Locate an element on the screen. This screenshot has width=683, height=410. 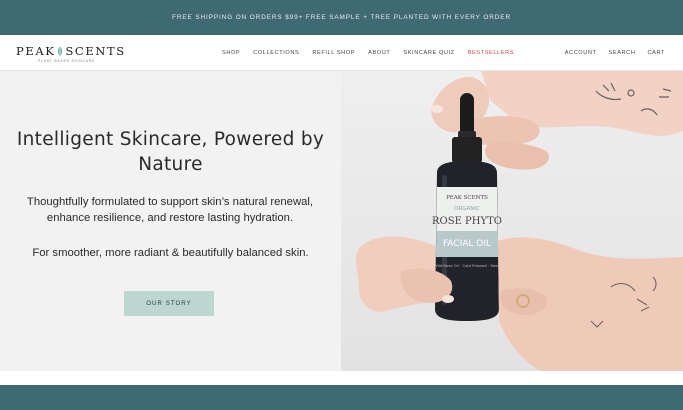
logo-word-right: SCENTS is located at coordinates (95, 51).